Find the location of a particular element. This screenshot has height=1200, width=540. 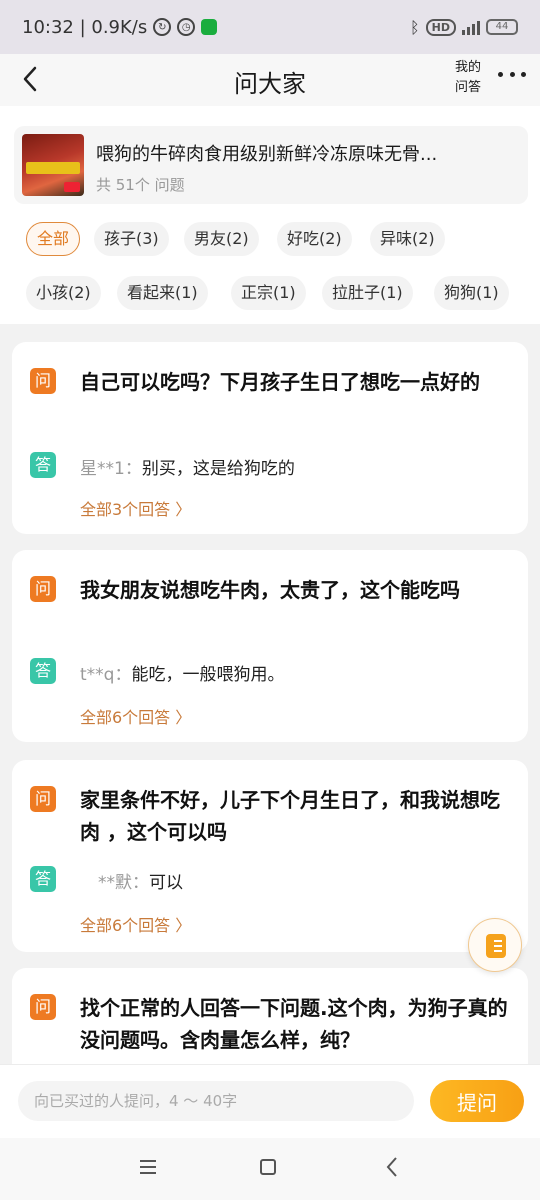

wechat-icon is located at coordinates (209, 27).